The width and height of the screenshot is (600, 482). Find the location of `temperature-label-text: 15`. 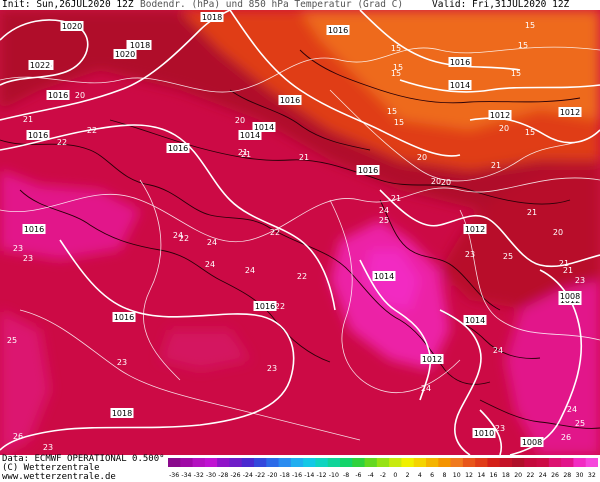

temperature-label-text: 15 is located at coordinates (530, 132).